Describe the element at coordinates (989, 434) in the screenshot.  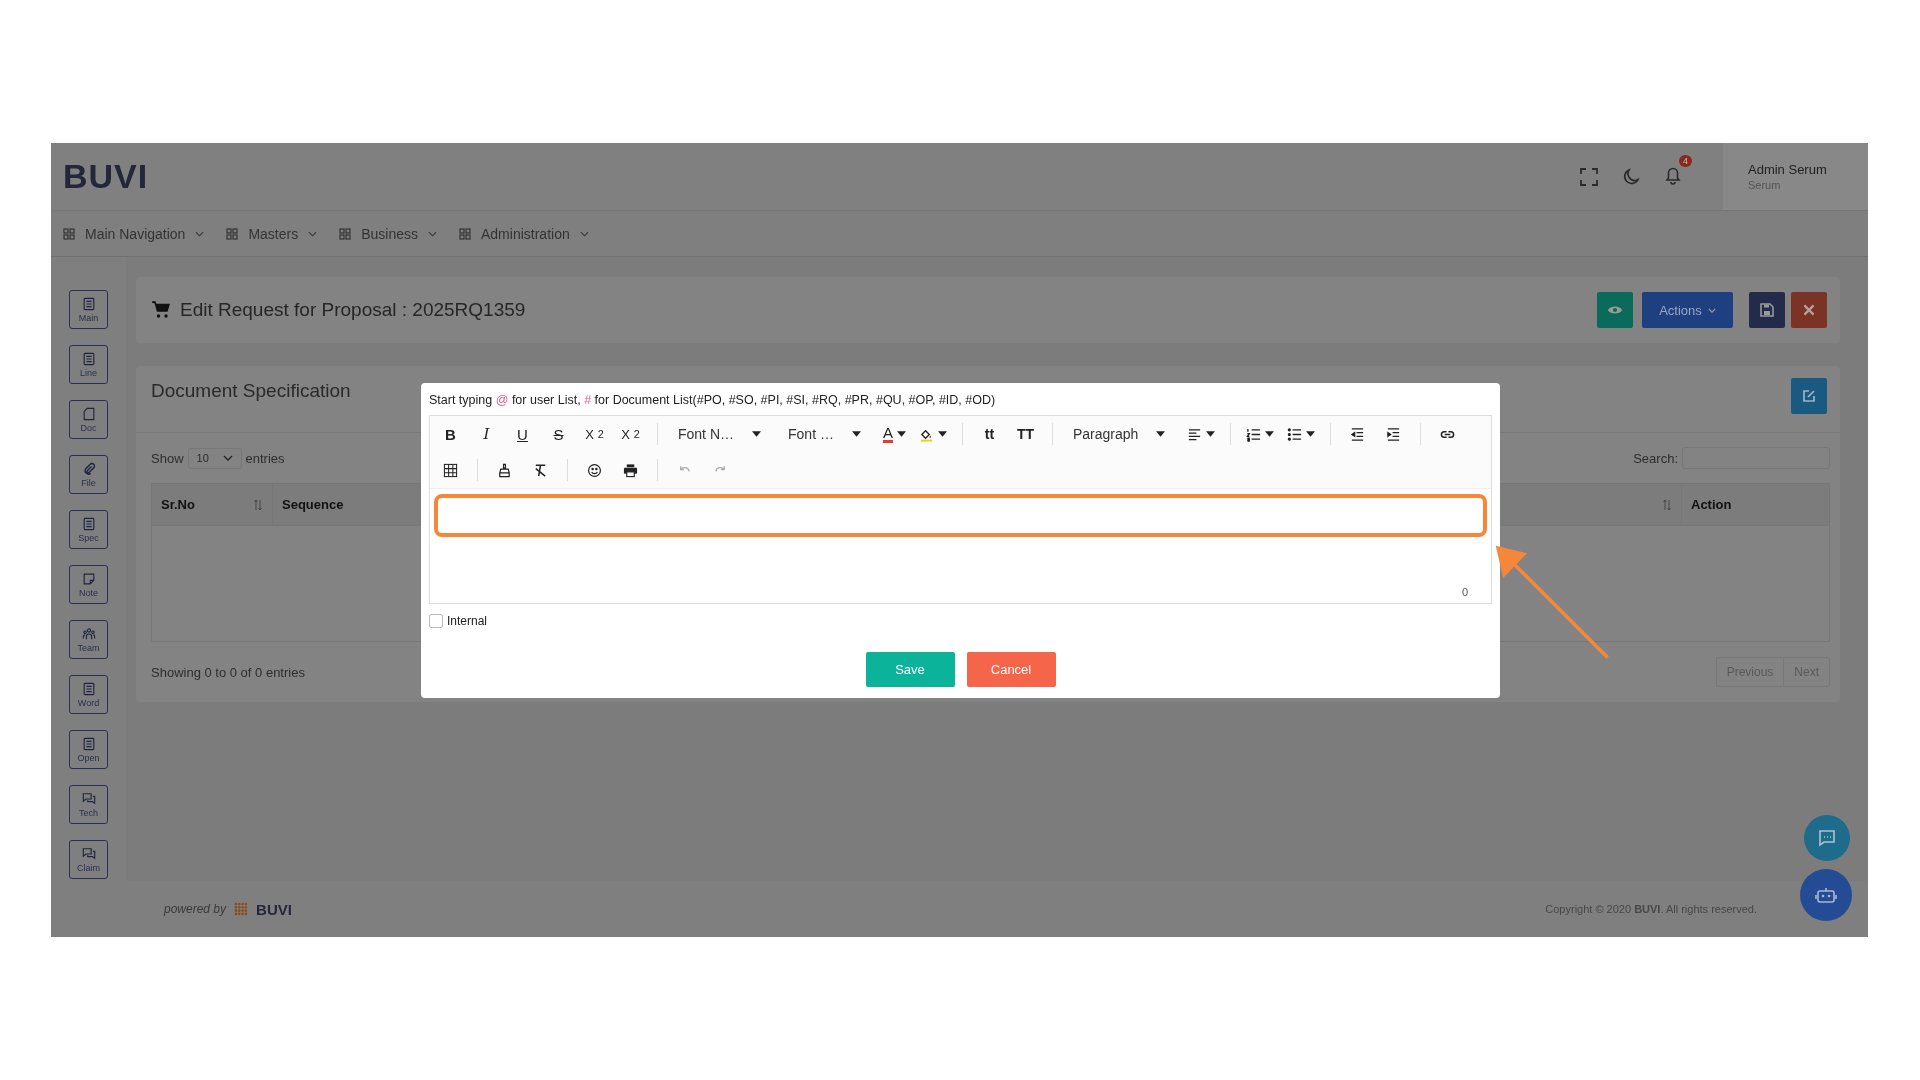
I see `format-button: tt` at that location.